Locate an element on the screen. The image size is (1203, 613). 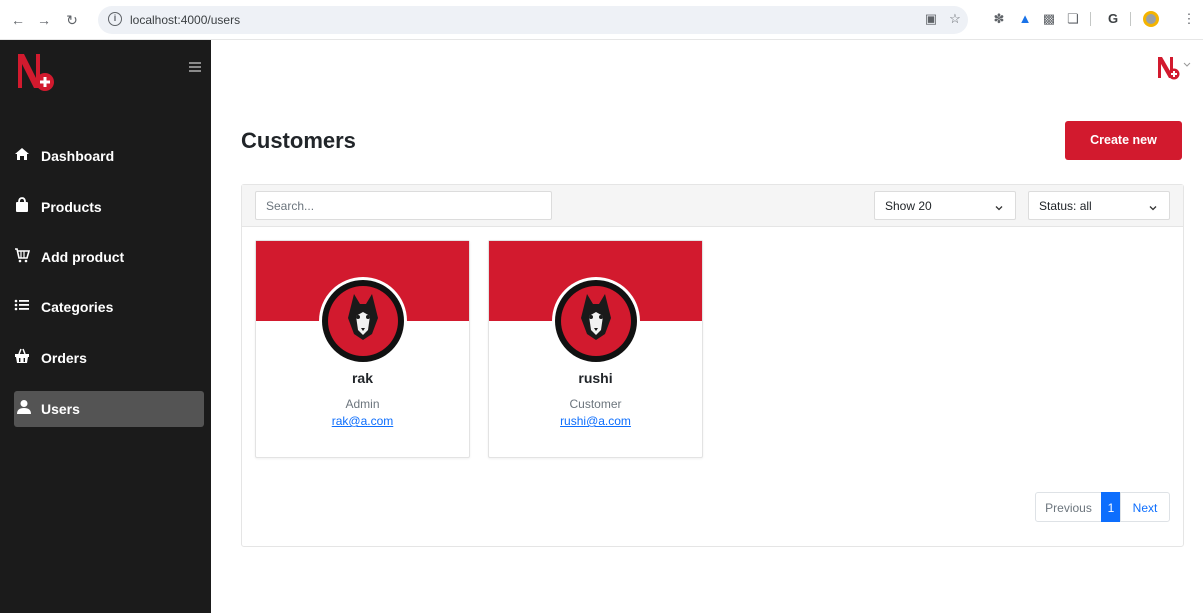
extension-square-icon: ▩ is located at coordinates (1049, 19).